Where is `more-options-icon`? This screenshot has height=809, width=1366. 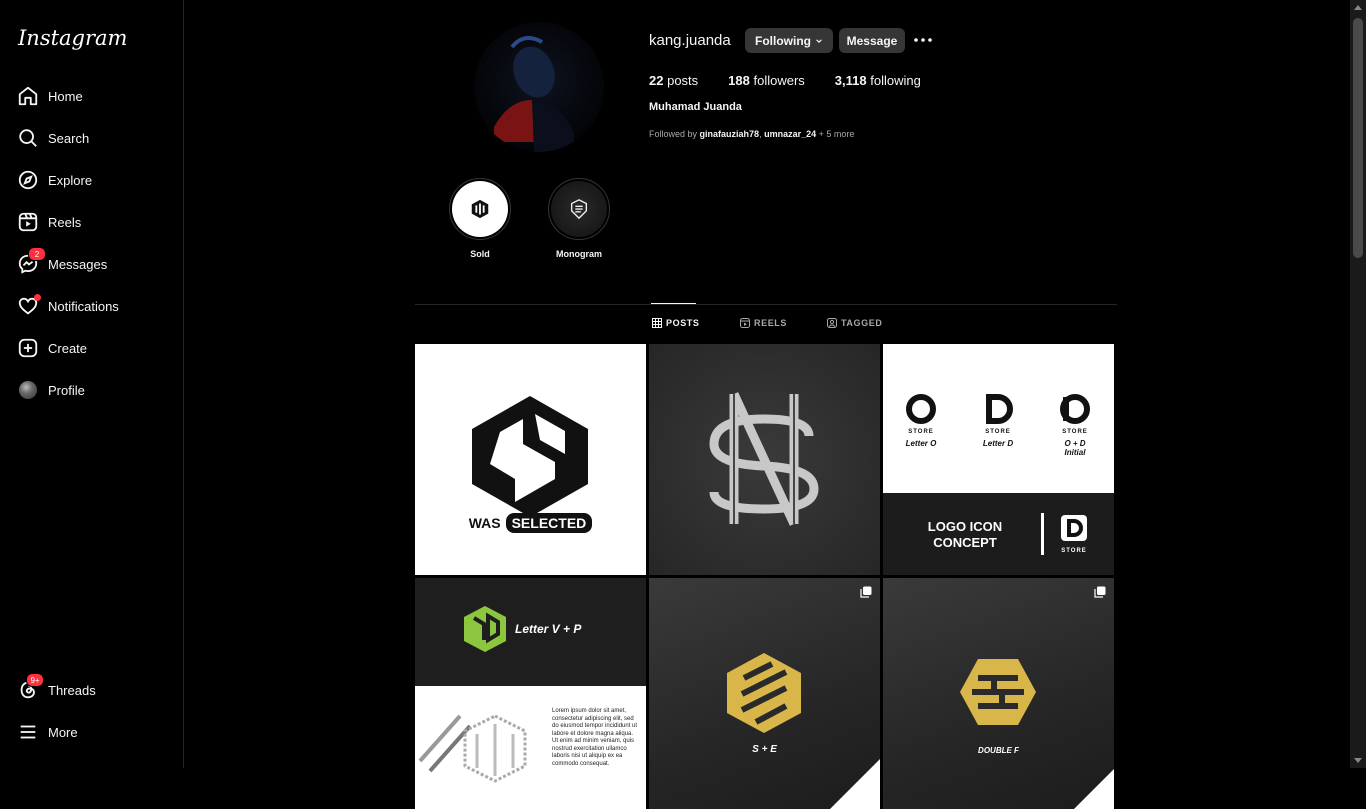 more-options-icon is located at coordinates (923, 40).